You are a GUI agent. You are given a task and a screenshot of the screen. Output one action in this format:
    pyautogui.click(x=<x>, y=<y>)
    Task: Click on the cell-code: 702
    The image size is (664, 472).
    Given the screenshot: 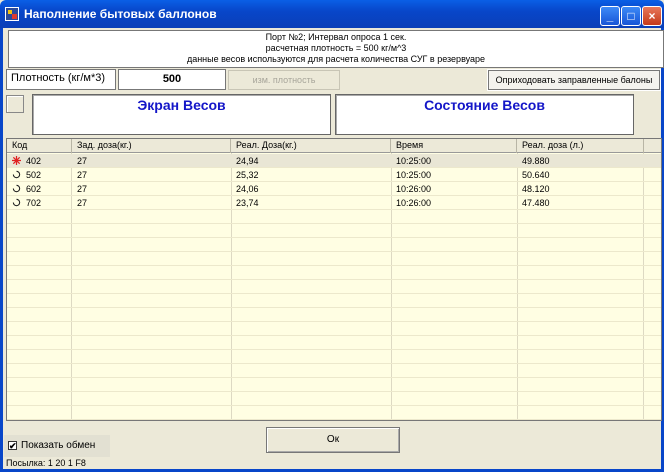 What is the action you would take?
    pyautogui.click(x=34, y=203)
    